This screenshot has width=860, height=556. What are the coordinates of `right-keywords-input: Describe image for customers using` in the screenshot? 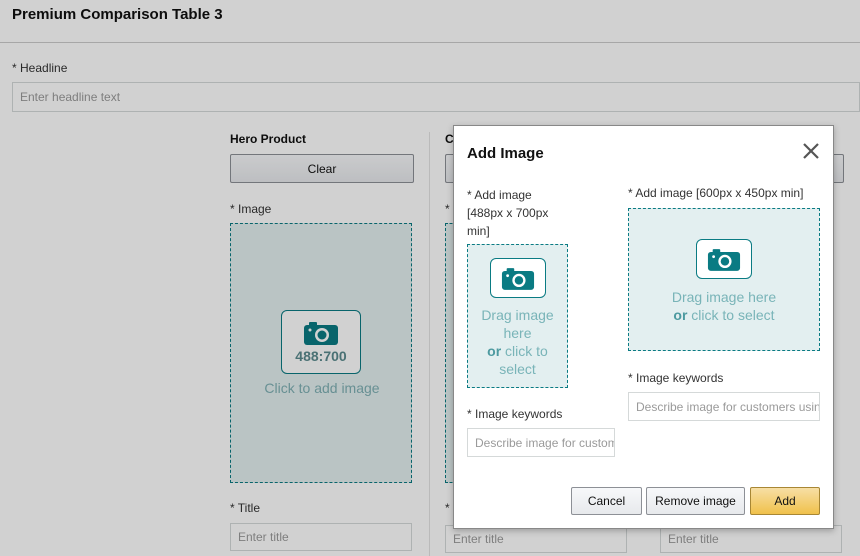 It's located at (724, 406).